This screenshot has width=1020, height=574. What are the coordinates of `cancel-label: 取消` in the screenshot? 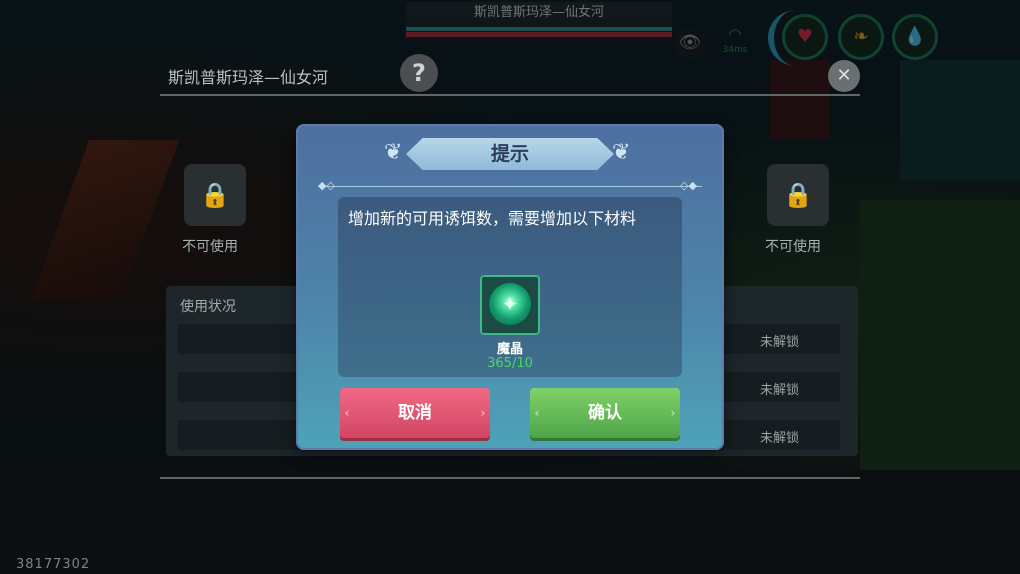 It's located at (415, 413).